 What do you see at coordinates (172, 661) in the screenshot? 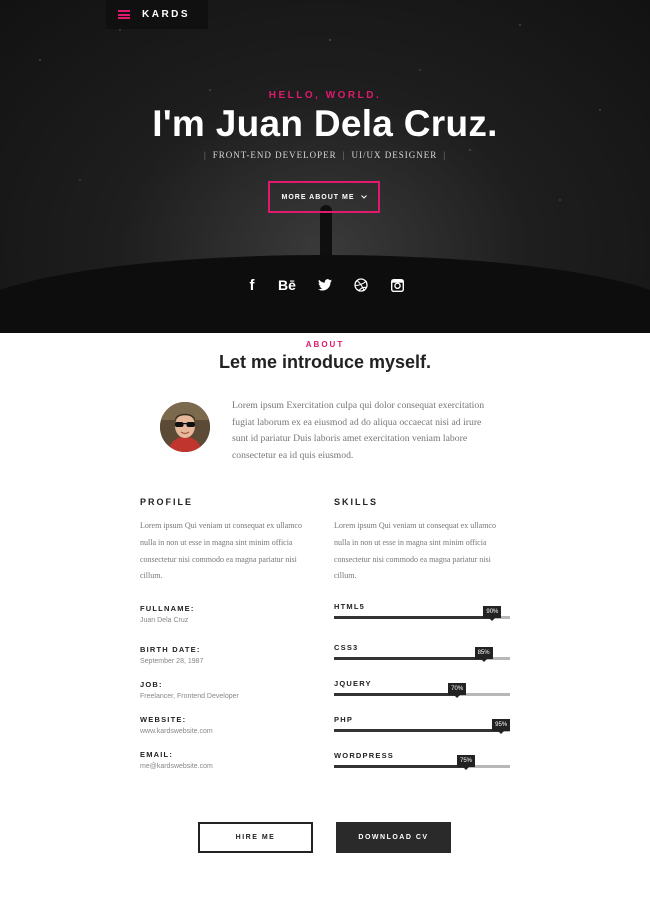
I see `info-value: September 28, 1987` at bounding box center [172, 661].